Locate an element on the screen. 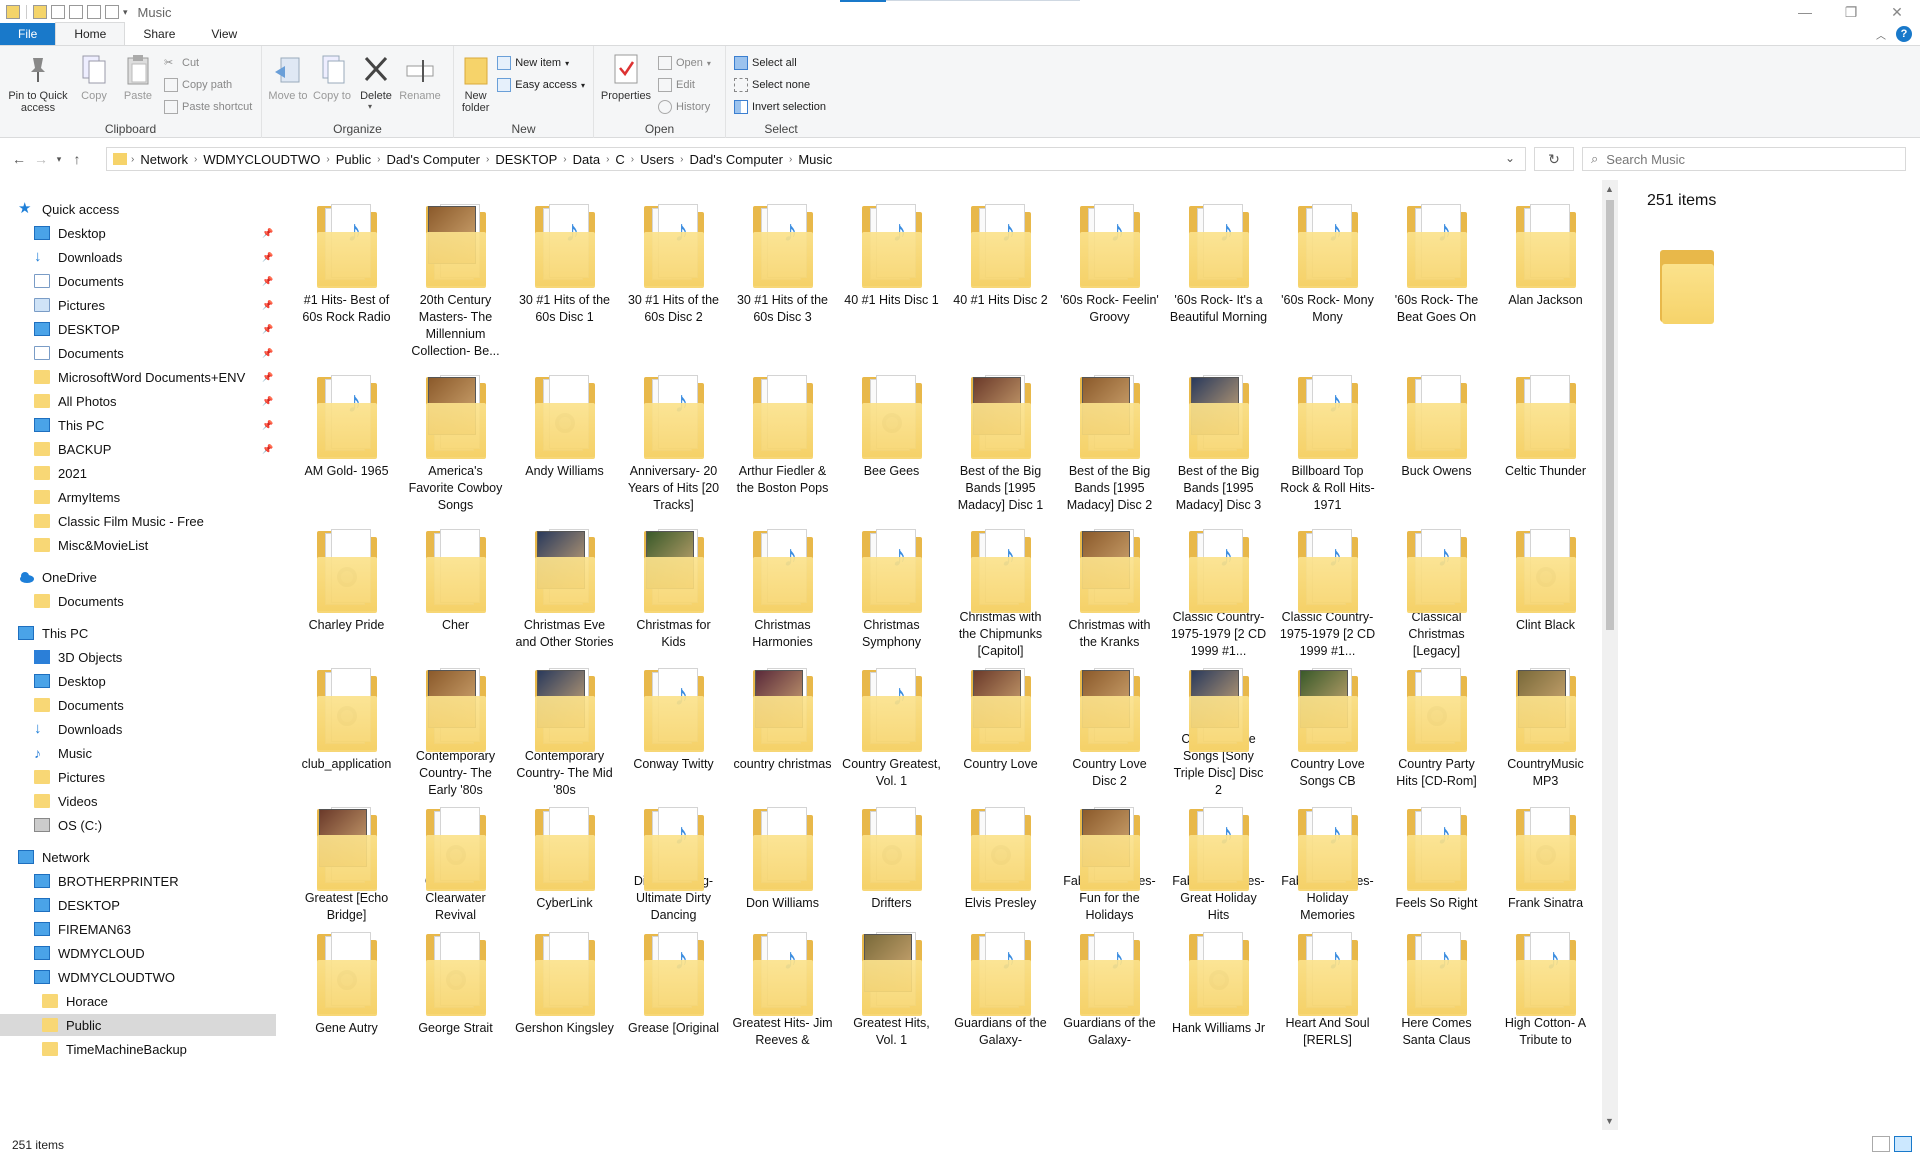 The image size is (1920, 1159). breadcrumb-dads-computer: Dad's Computer is located at coordinates (433, 159).